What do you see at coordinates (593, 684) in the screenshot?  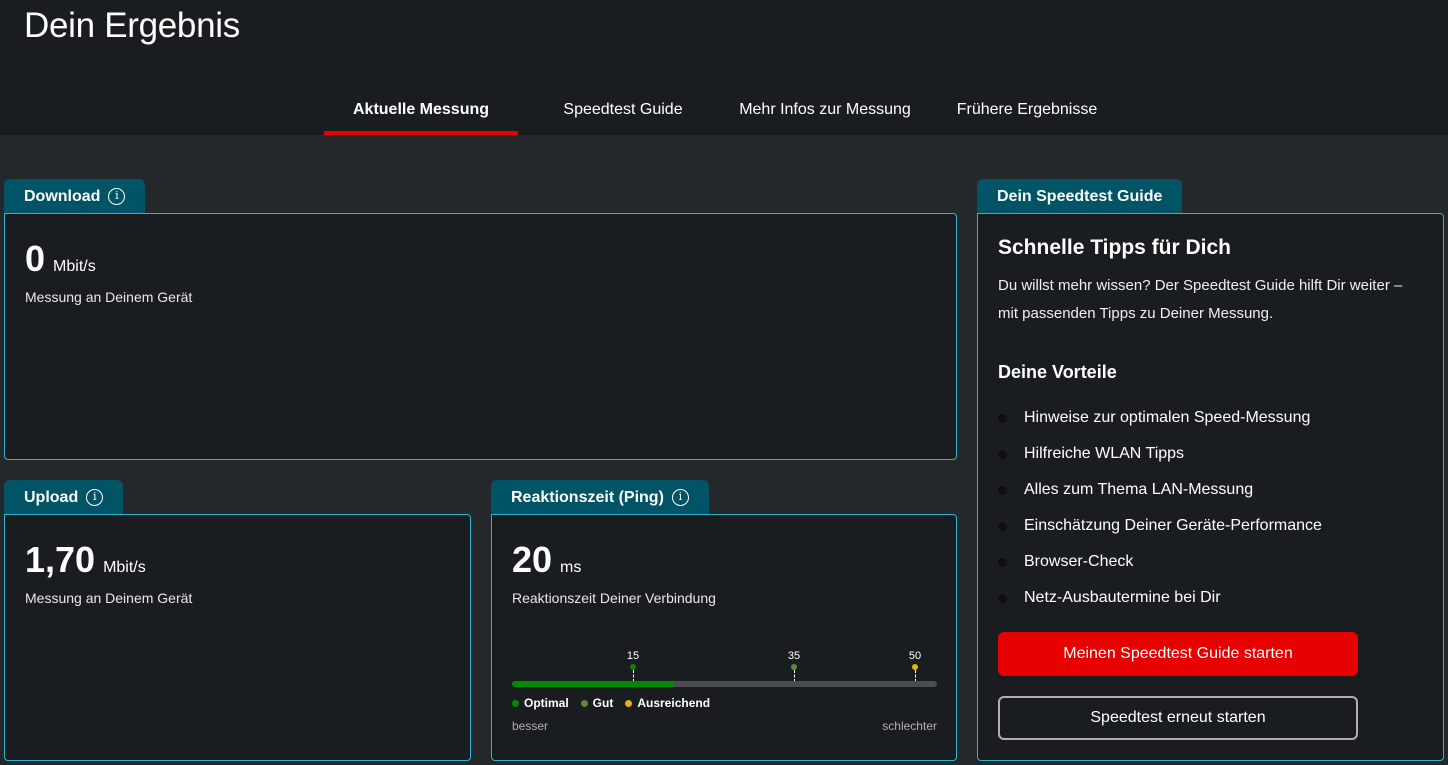 I see `ping-scale-fill` at bounding box center [593, 684].